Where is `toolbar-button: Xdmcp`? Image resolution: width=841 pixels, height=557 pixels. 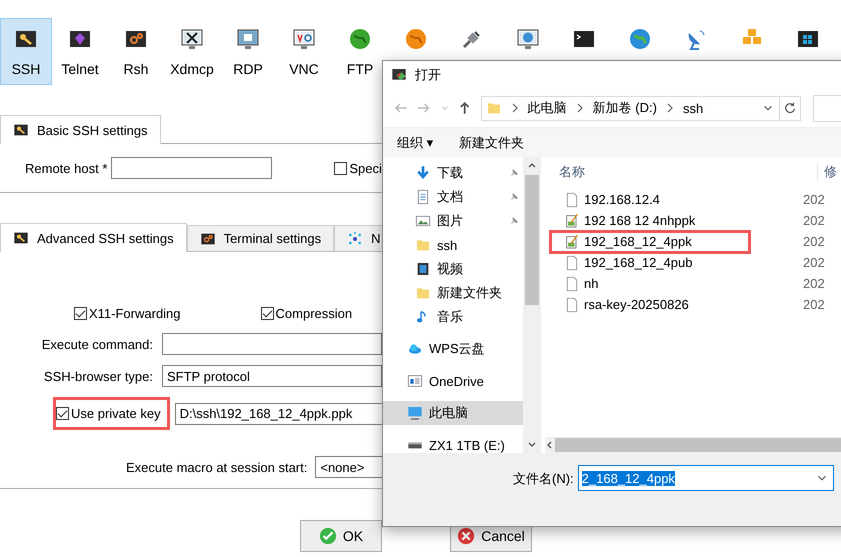 toolbar-button: Xdmcp is located at coordinates (192, 51).